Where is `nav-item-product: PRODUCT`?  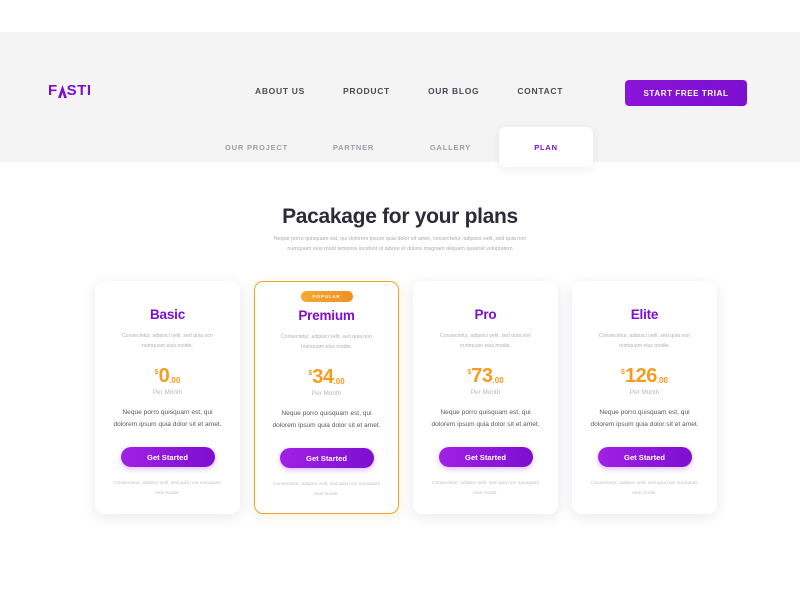
nav-item-product: PRODUCT is located at coordinates (366, 91).